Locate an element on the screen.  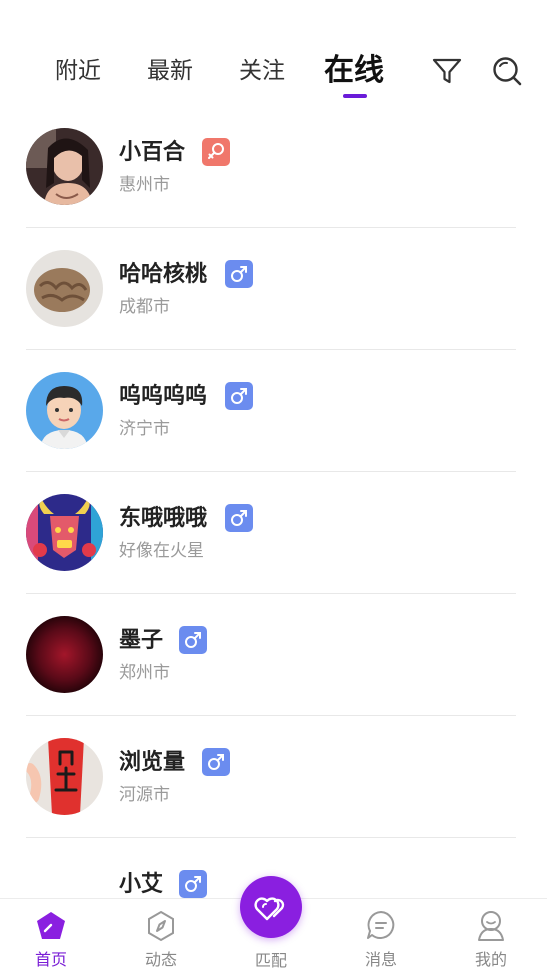
list-item: 墨子 郑州市 is located at coordinates (273, 655).